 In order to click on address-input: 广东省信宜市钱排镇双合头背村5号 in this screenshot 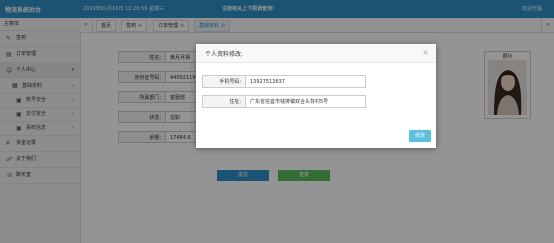, I will do `click(306, 101)`.